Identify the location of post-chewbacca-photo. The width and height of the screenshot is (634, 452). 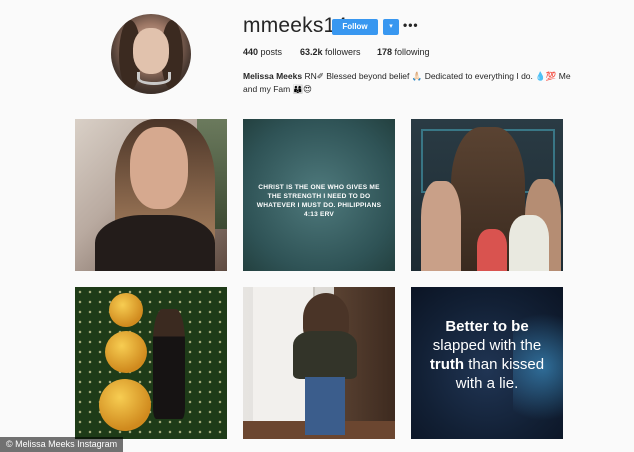
(487, 195).